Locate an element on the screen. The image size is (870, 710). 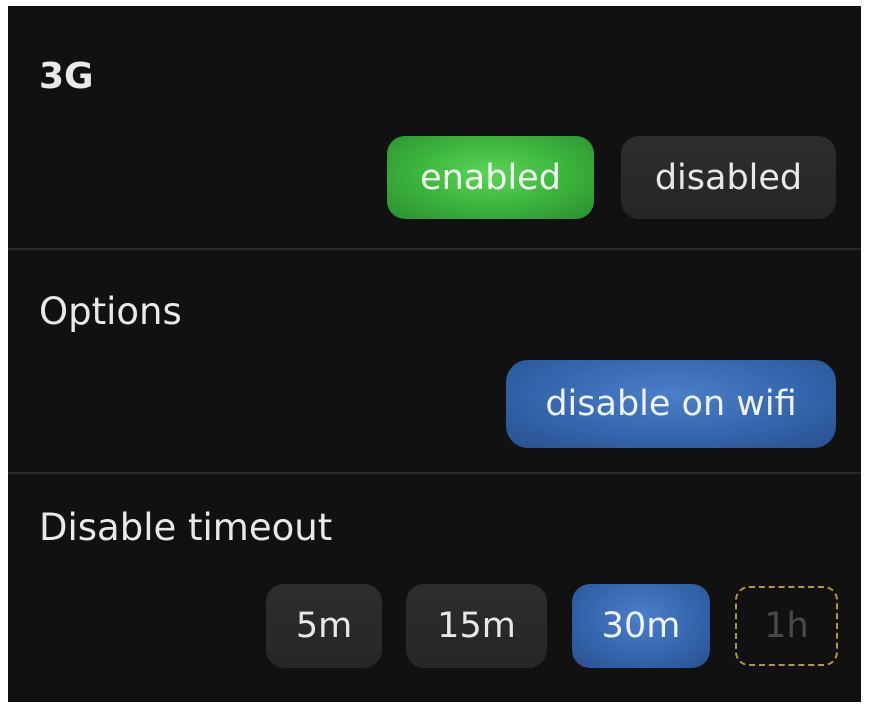
disable-on-wifi-toggle: disable on wifi is located at coordinates (671, 404).